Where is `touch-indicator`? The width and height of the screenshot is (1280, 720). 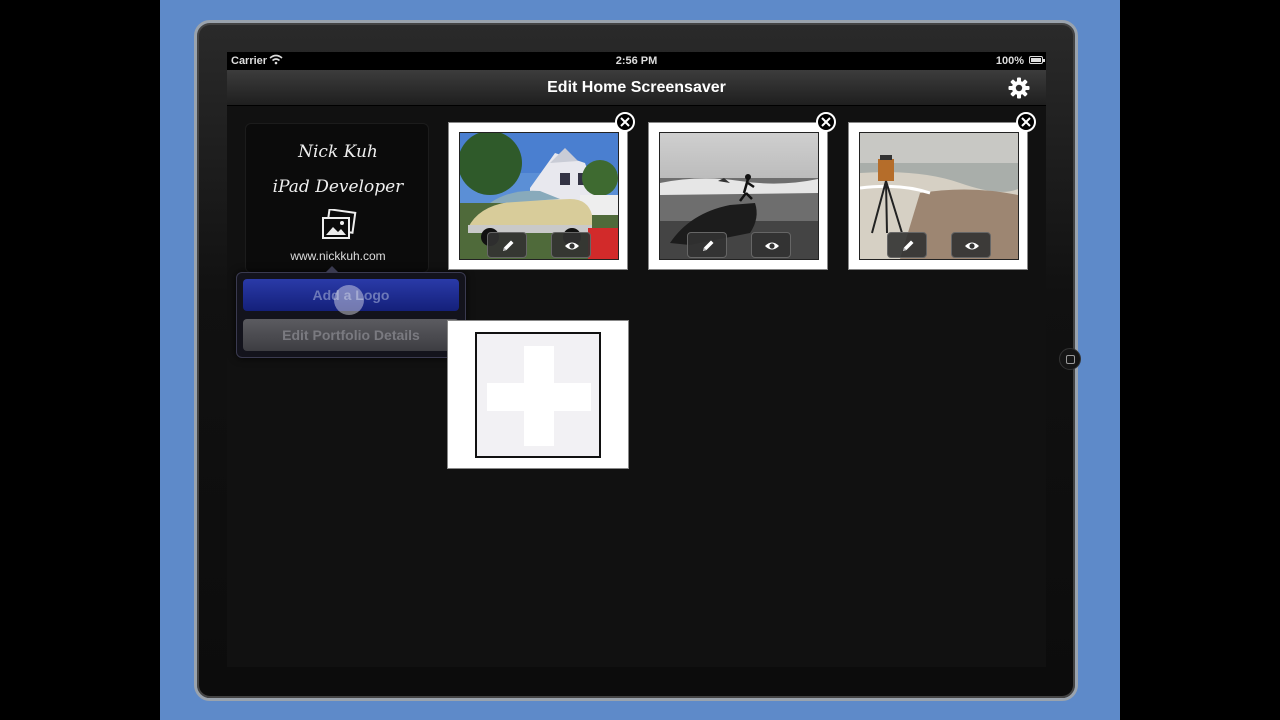 touch-indicator is located at coordinates (349, 300).